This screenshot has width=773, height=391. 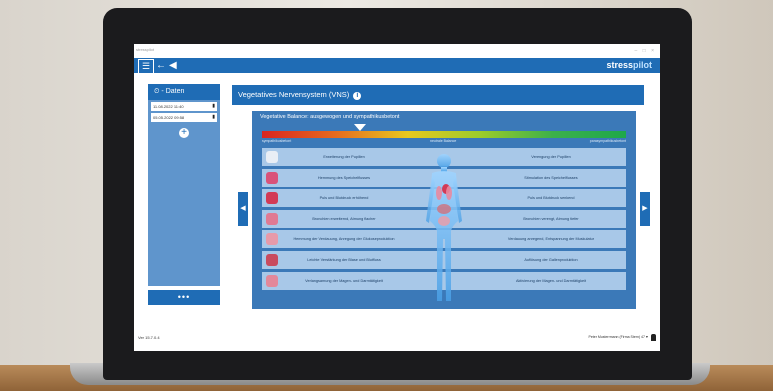 I want to click on parasympathetic-effect: Verengung der Pupillen, so click(x=551, y=157).